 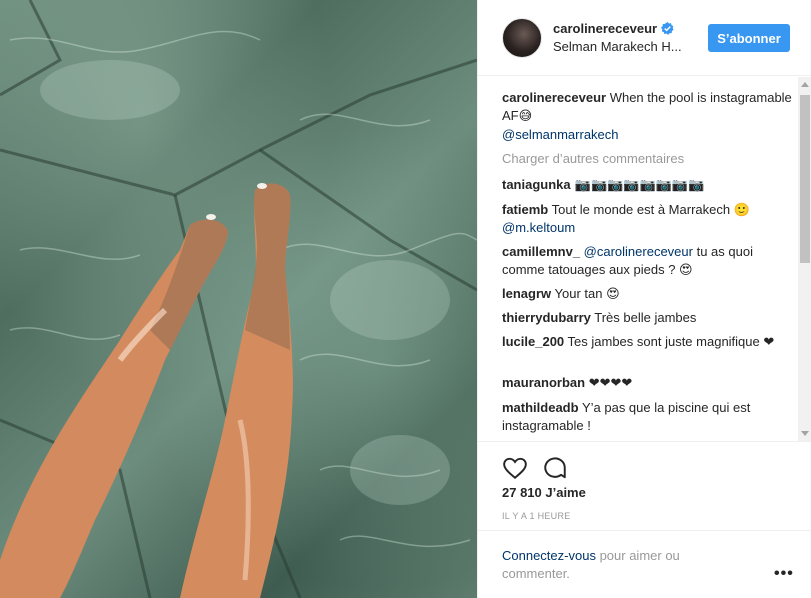 What do you see at coordinates (515, 468) in the screenshot?
I see `heart-icon` at bounding box center [515, 468].